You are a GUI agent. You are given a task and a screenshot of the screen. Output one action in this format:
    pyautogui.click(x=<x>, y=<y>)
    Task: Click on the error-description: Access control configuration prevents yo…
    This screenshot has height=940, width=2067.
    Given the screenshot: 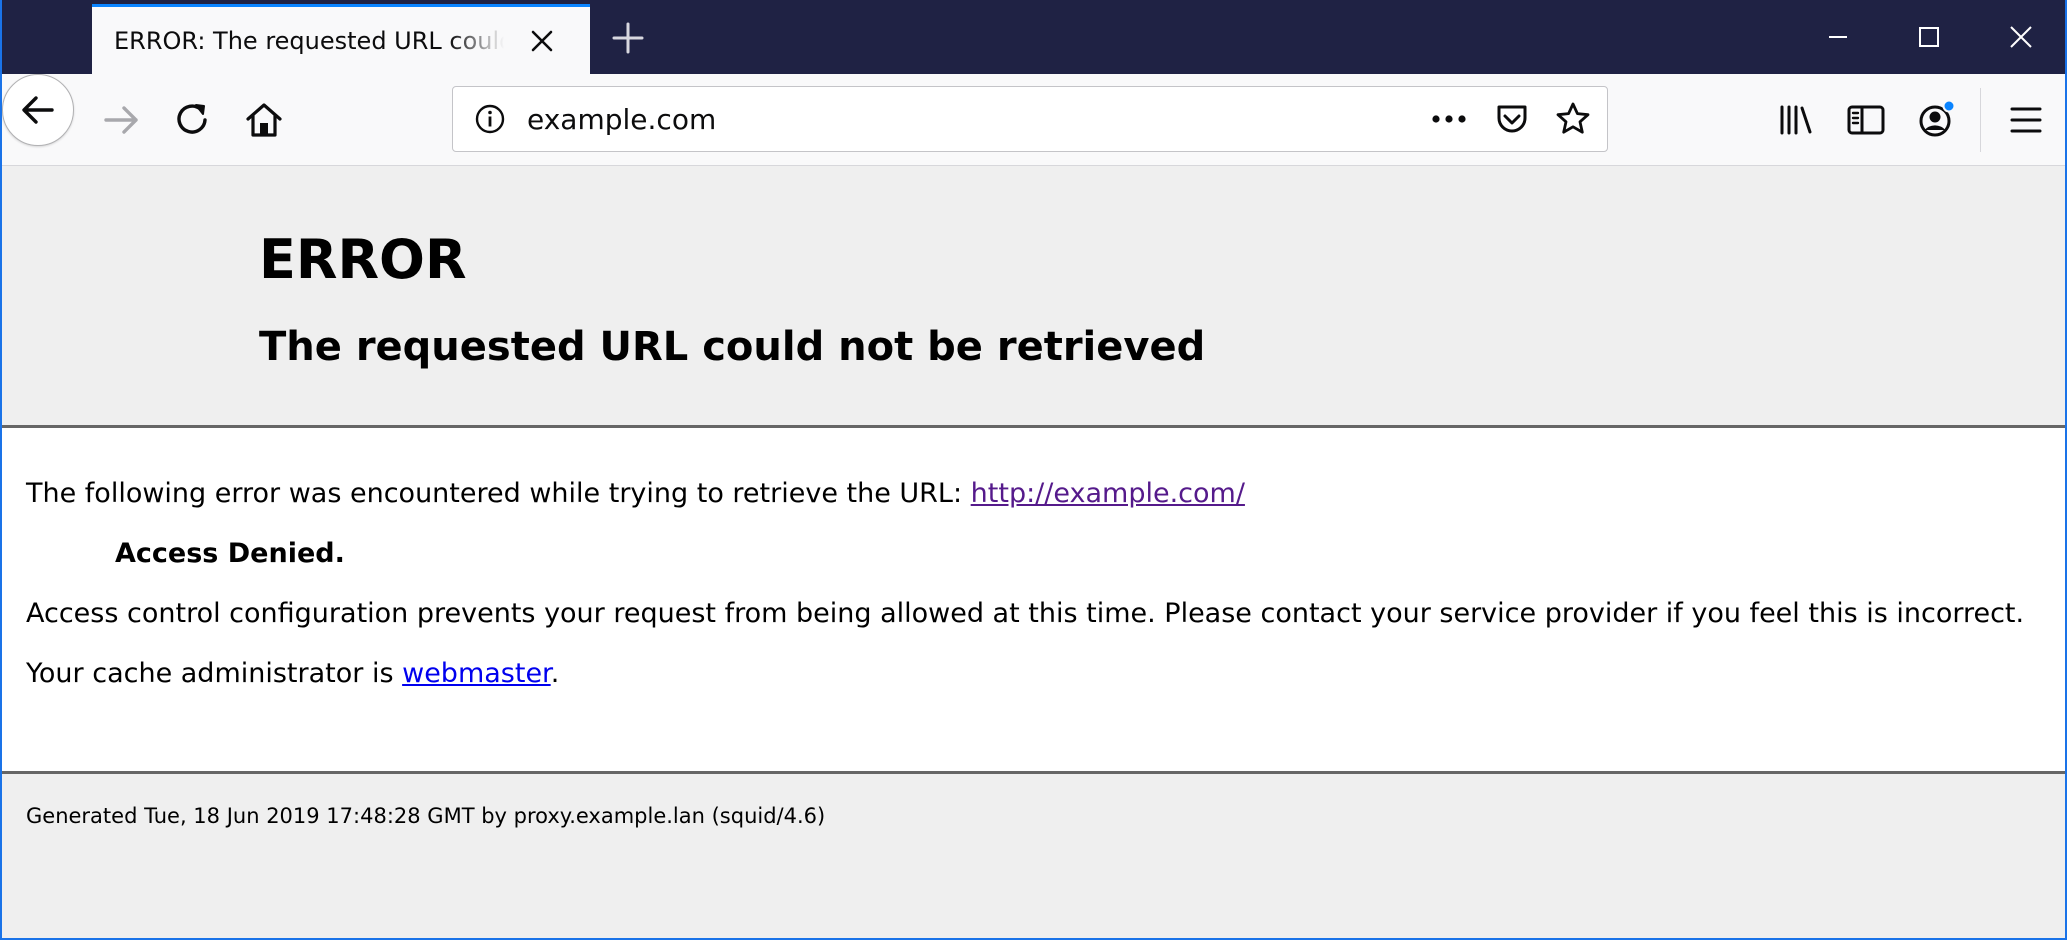 What is the action you would take?
    pyautogui.click(x=1025, y=613)
    